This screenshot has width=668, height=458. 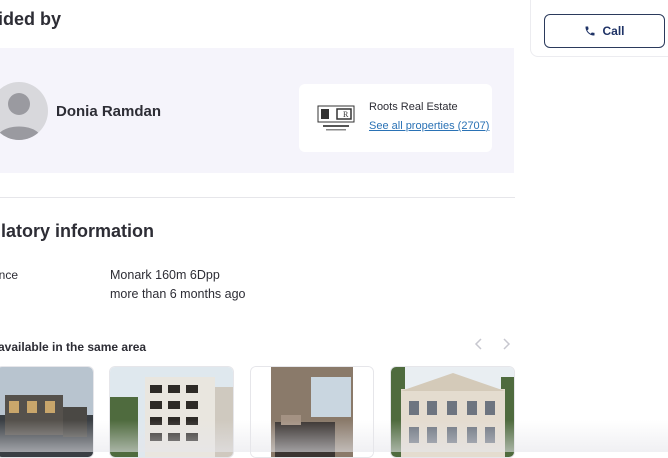 I want to click on call-button: Call, so click(x=604, y=31).